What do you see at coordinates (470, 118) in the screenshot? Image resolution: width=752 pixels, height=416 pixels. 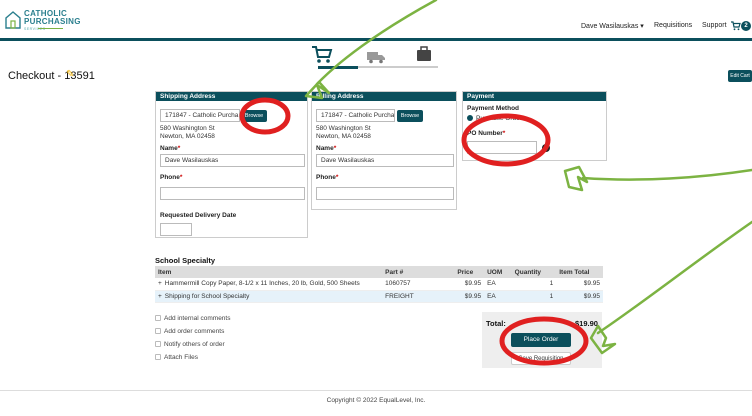 I see `radio-selected-icon` at bounding box center [470, 118].